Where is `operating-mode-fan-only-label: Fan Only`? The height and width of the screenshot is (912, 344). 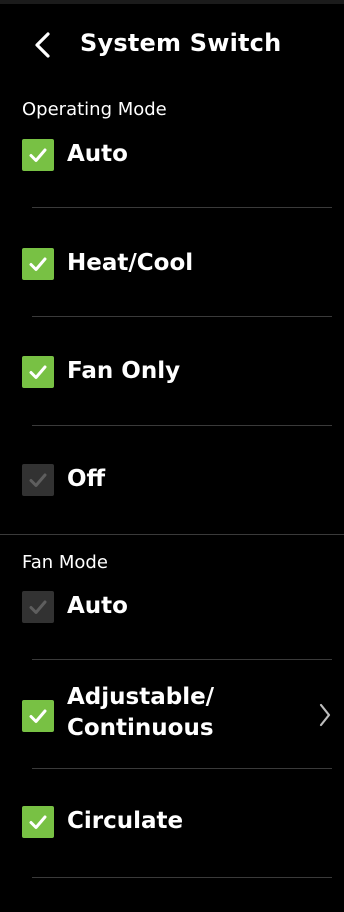
operating-mode-fan-only-label: Fan Only is located at coordinates (124, 371).